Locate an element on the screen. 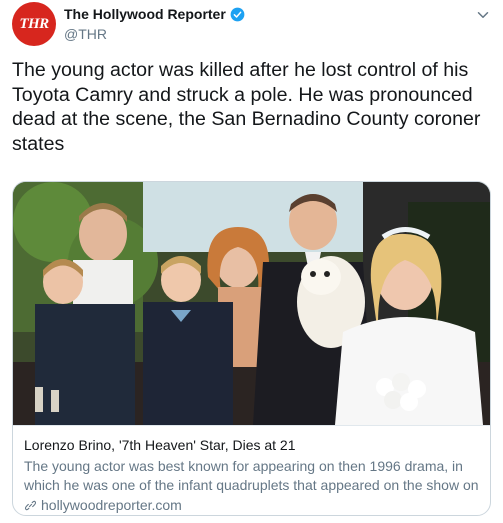 Image resolution: width=503 pixels, height=523 pixels. user-handle: @THR is located at coordinates (154, 34).